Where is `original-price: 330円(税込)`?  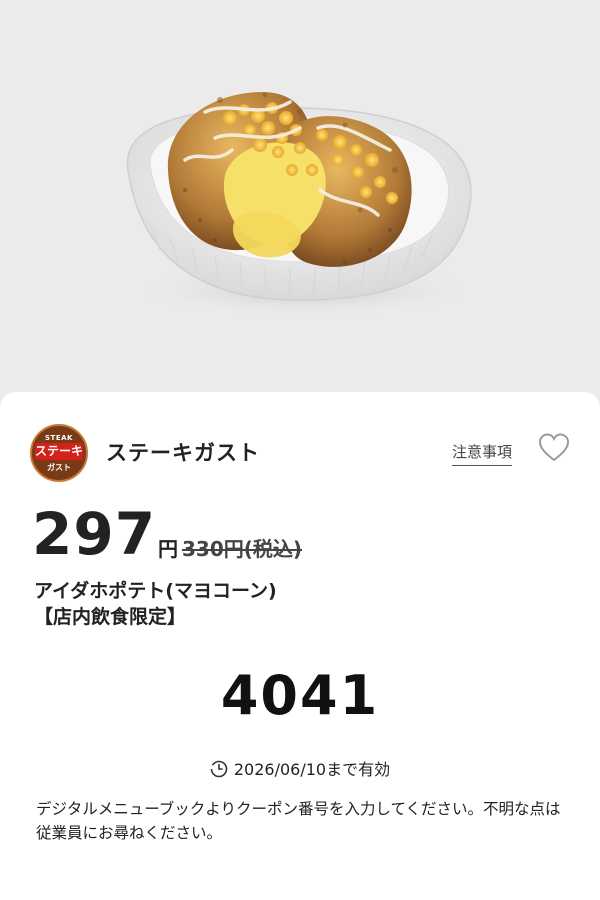 original-price: 330円(税込) is located at coordinates (242, 549).